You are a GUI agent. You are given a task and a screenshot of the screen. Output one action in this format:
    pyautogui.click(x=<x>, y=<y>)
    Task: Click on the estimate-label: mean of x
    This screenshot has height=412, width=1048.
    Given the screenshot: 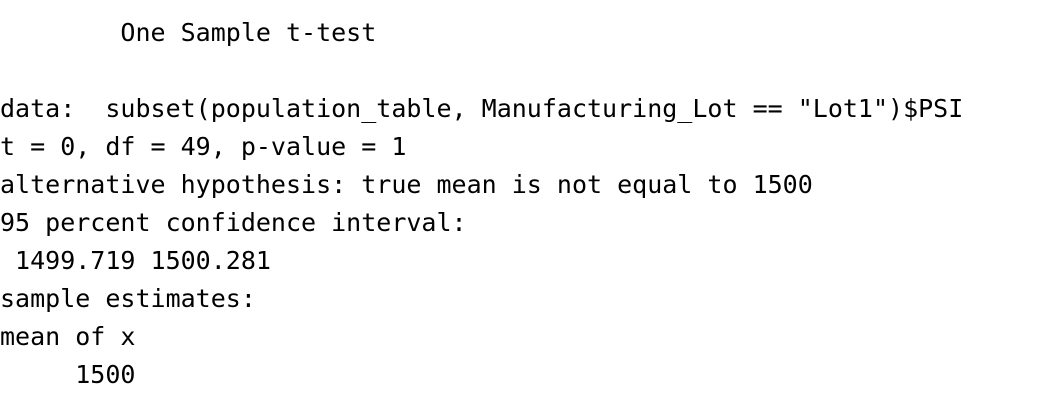 What is the action you would take?
    pyautogui.click(x=68, y=336)
    